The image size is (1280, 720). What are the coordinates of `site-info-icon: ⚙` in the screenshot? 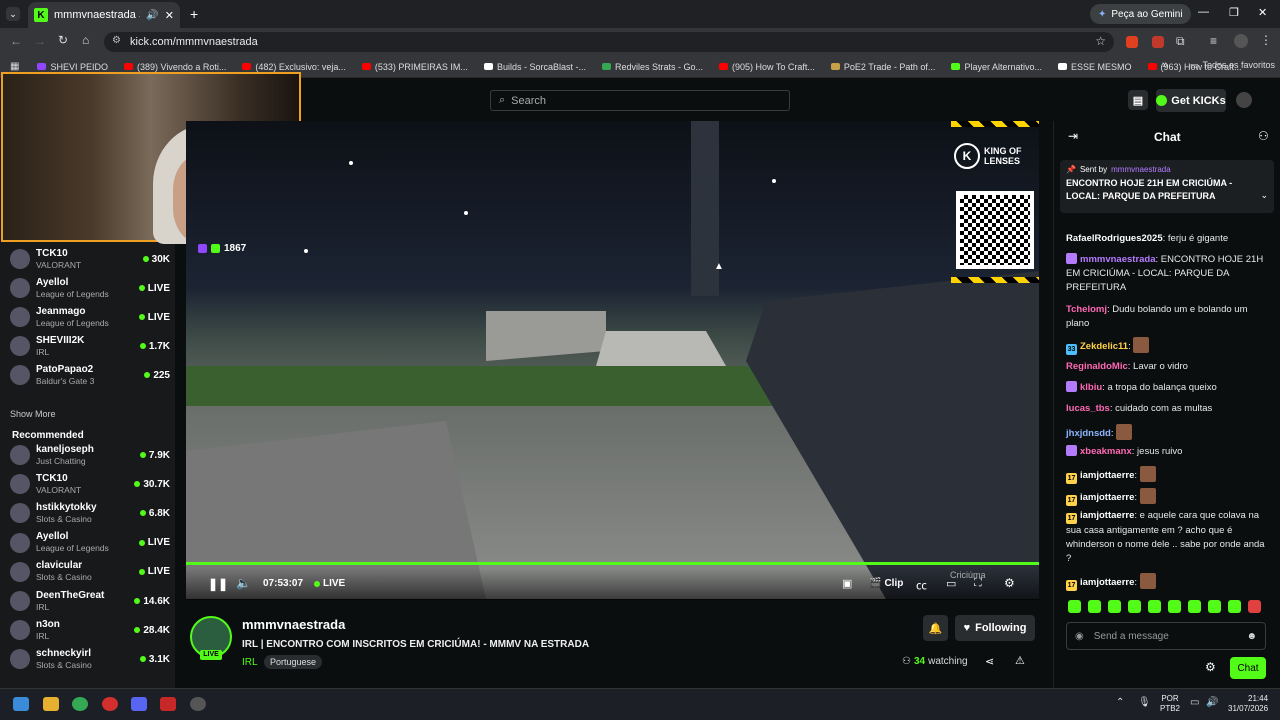 It's located at (116, 40).